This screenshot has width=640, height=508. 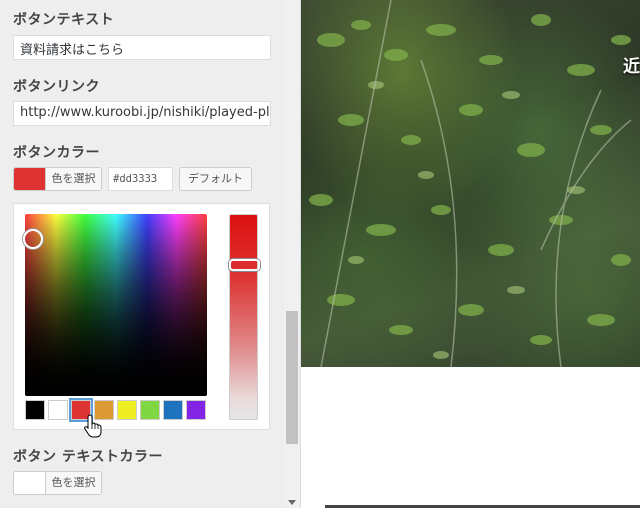 What do you see at coordinates (93, 426) in the screenshot?
I see `hand-cursor-icon` at bounding box center [93, 426].